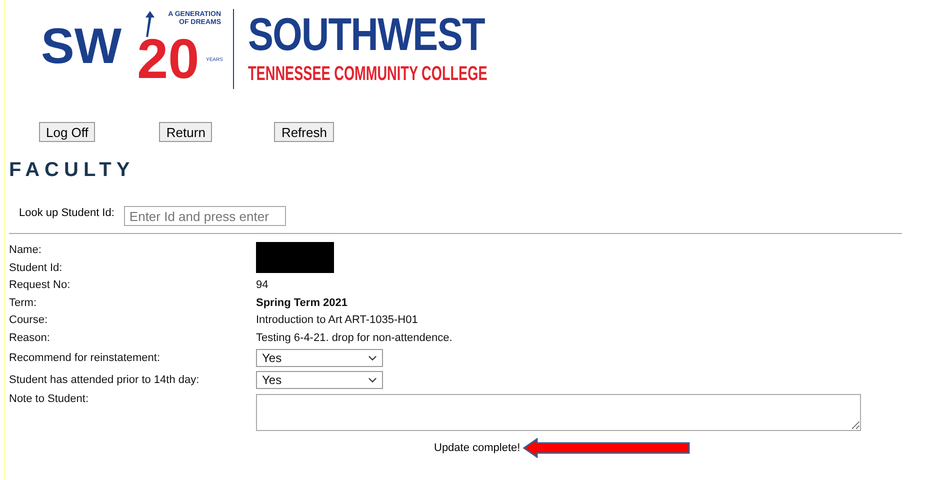  I want to click on page-heading: FACULTY, so click(72, 170).